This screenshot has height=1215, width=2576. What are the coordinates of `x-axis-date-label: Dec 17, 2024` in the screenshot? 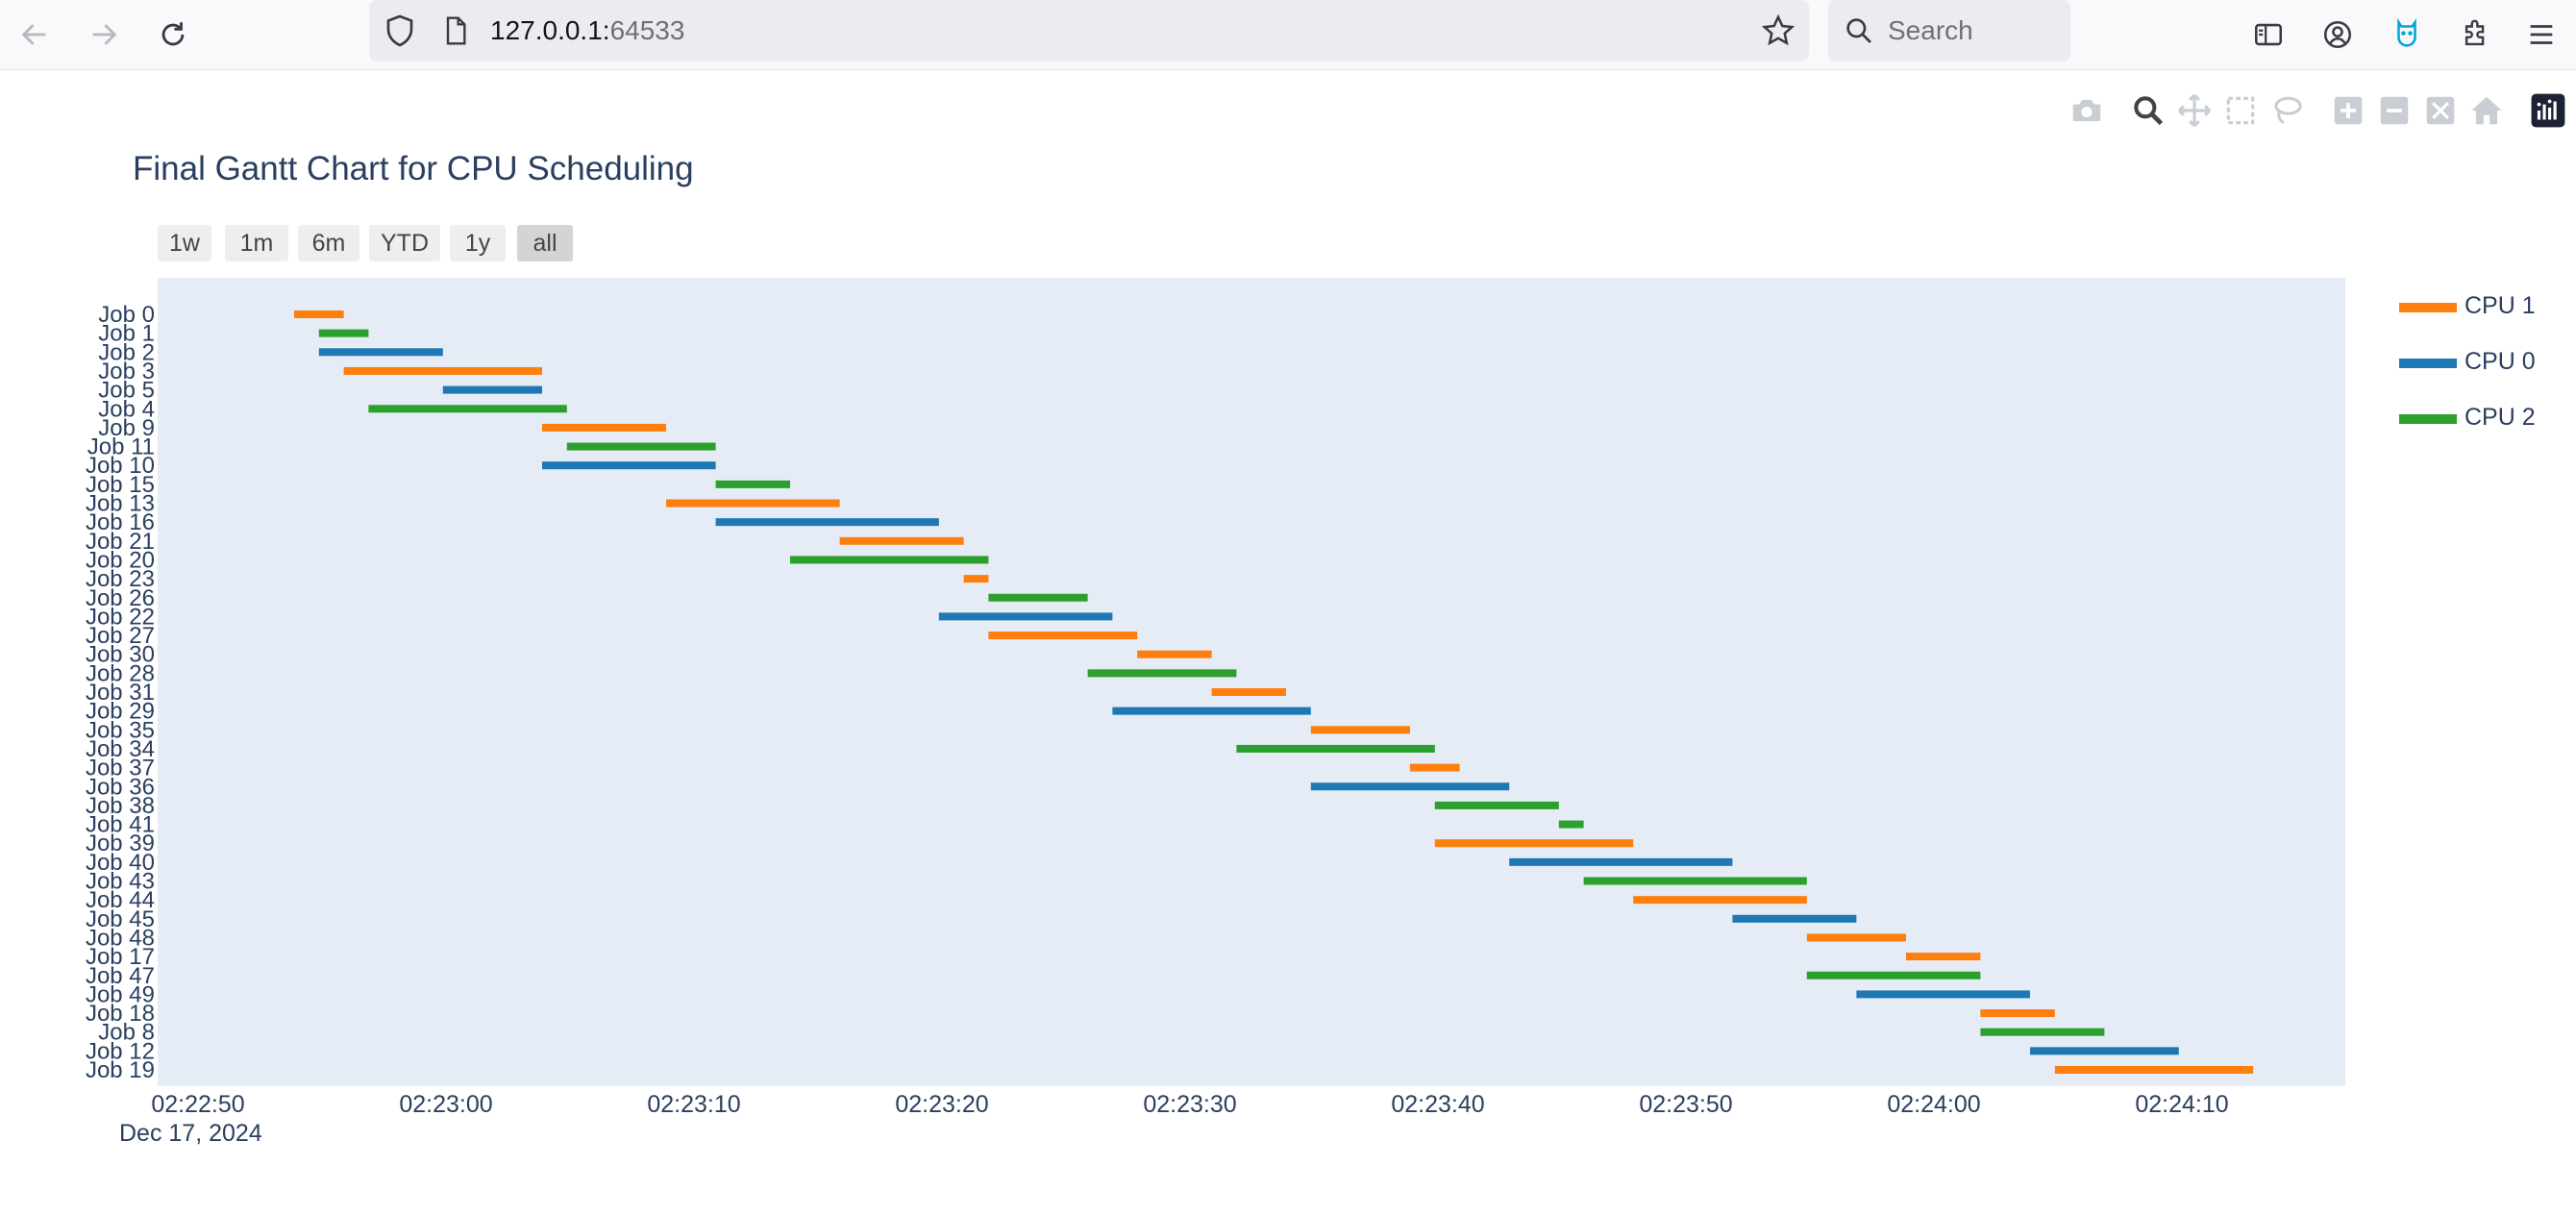 It's located at (190, 1133).